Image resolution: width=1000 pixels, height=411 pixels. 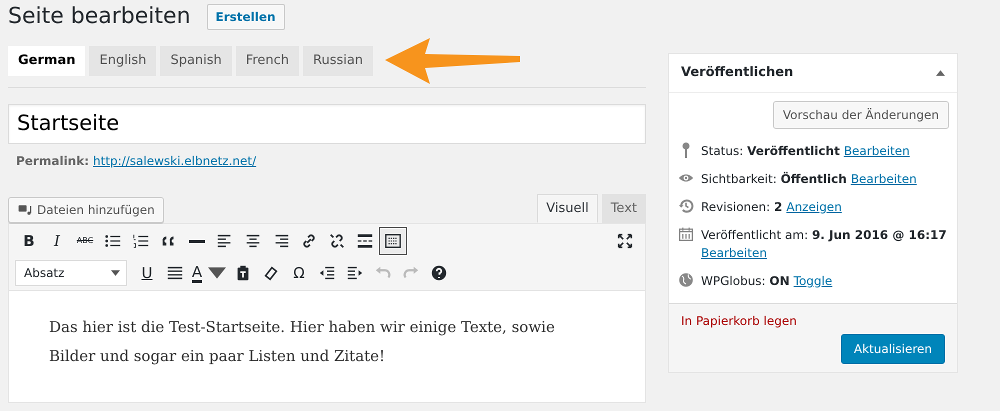 I want to click on trash-link: In Papierkorb legen, so click(x=813, y=321).